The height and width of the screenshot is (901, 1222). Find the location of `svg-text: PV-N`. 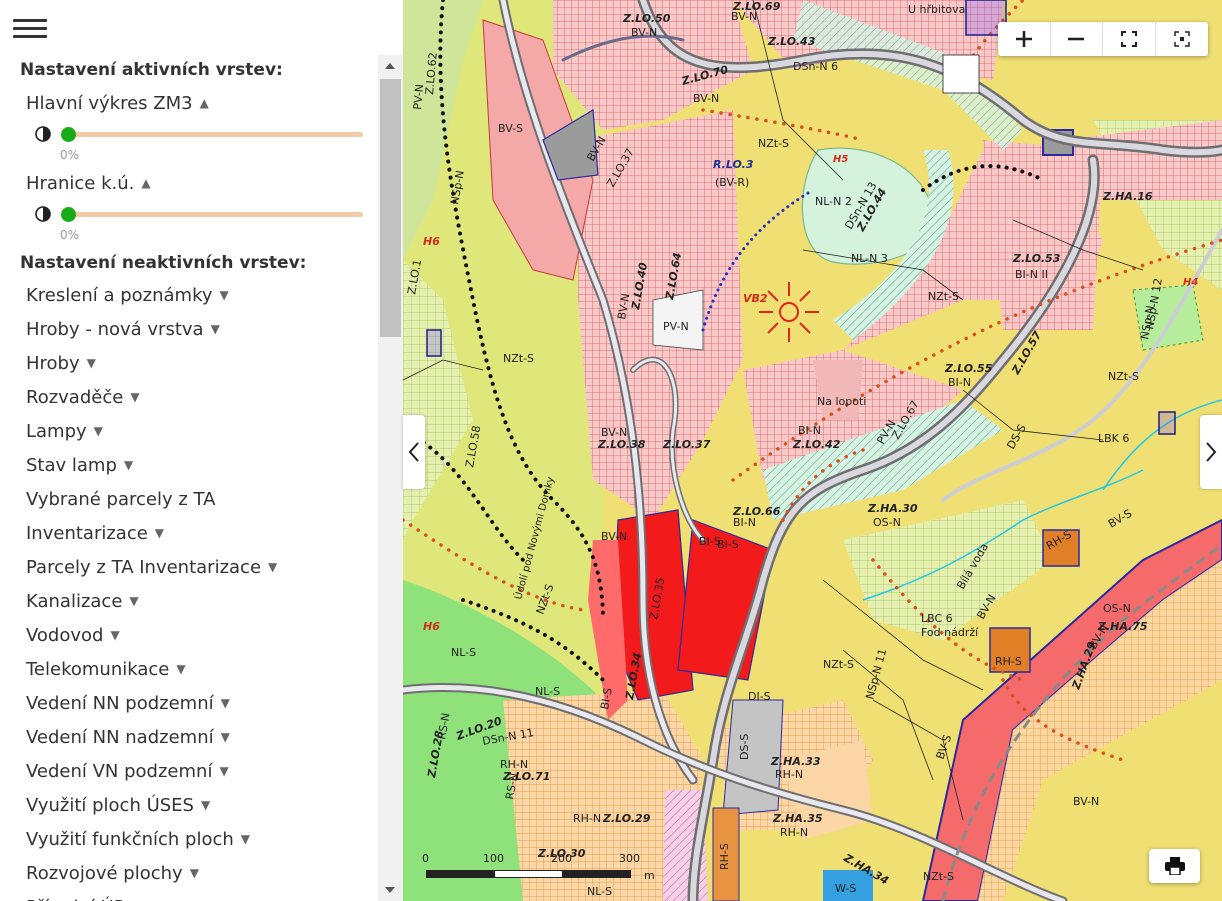

svg-text: PV-N is located at coordinates (676, 326).